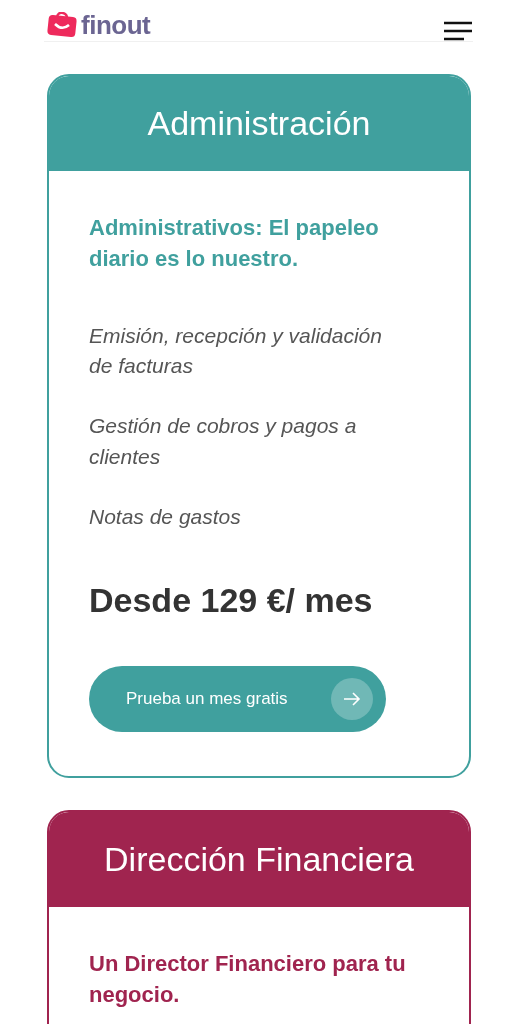 This screenshot has width=517, height=1024. I want to click on briefcase-icon, so click(62, 25).